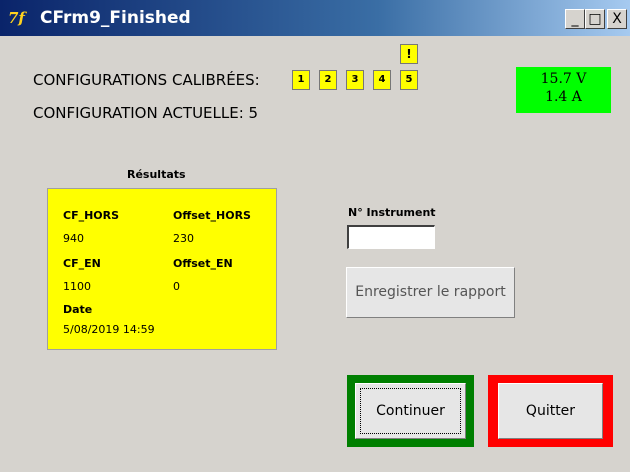 This screenshot has width=630, height=472. I want to click on title-bar: 7f CFrm9_Finished _ □ X, so click(315, 18).